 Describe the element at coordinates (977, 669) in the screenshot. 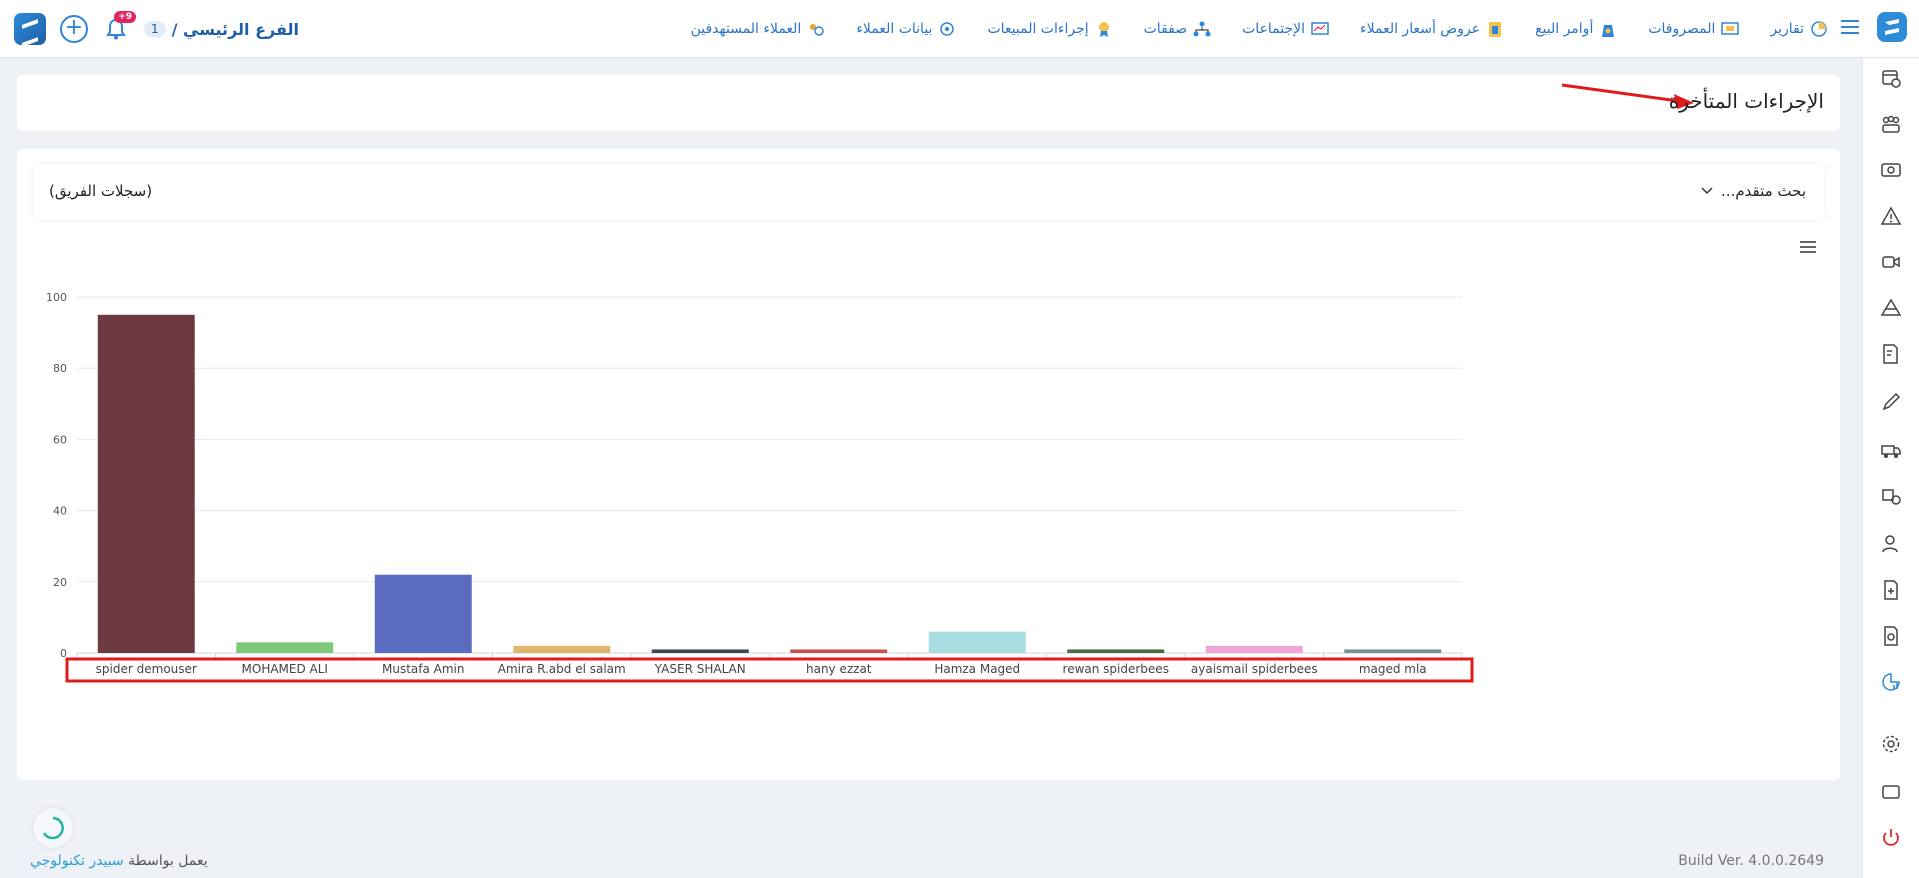

I see `x-tick-label: Hamza Maged` at that location.